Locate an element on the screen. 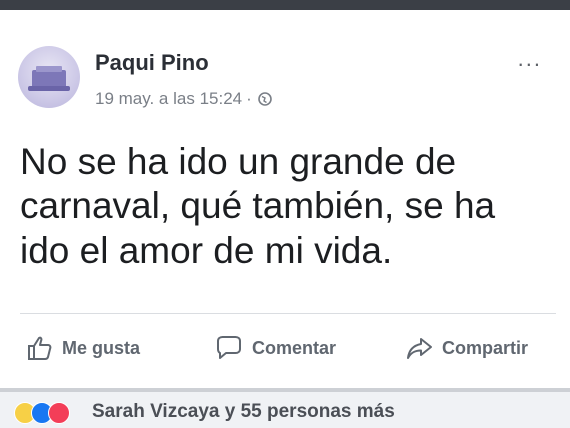 This screenshot has height=428, width=570. post-meta: 19 may. a las 15:24 · is located at coordinates (183, 99).